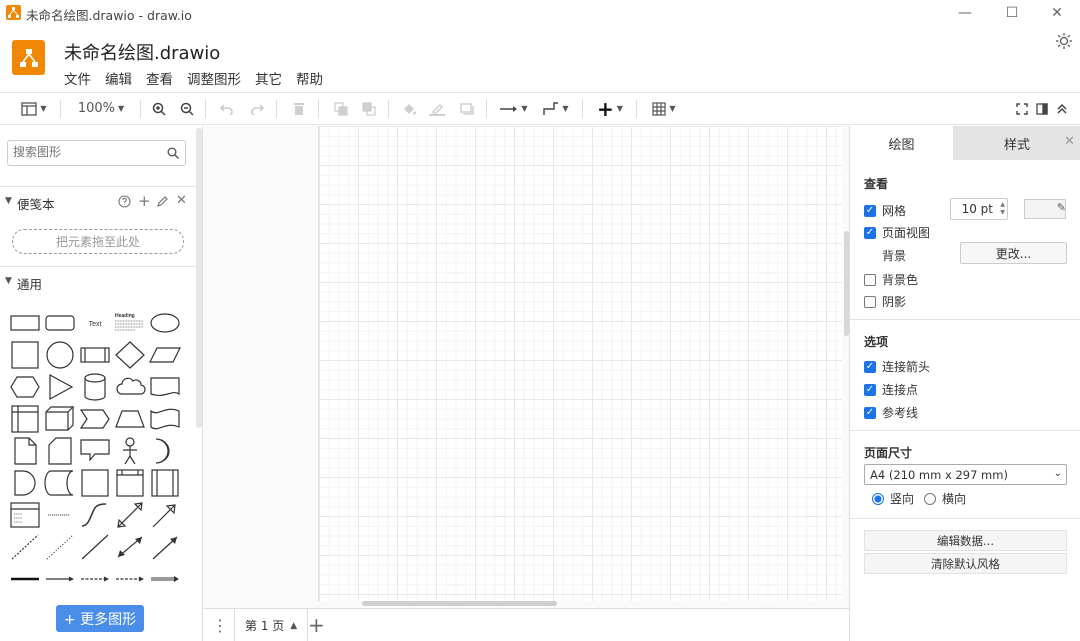 Image resolution: width=1080 pixels, height=641 pixels. Describe the element at coordinates (214, 78) in the screenshot. I see `menu-arrange: 调整图形` at that location.